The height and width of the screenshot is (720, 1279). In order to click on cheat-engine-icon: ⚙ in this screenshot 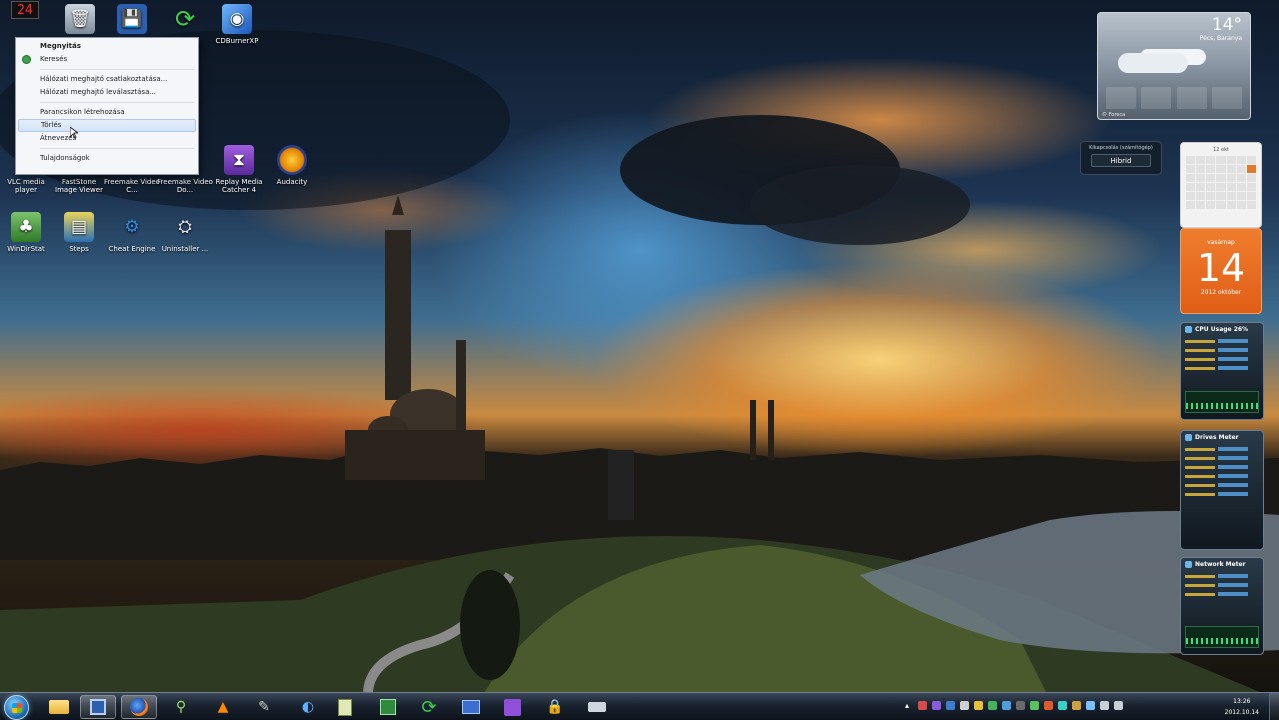, I will do `click(132, 227)`.